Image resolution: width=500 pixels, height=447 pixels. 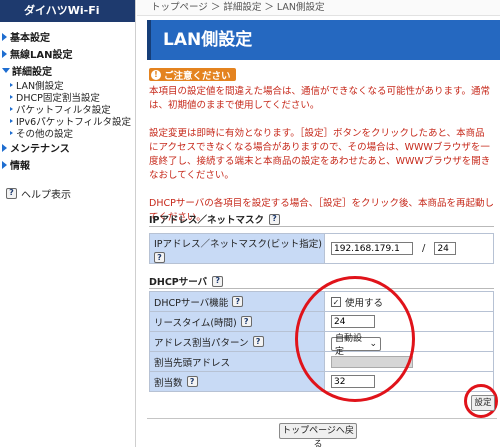 What do you see at coordinates (32, 72) in the screenshot?
I see `sidebar-item-label: 詳細設定` at bounding box center [32, 72].